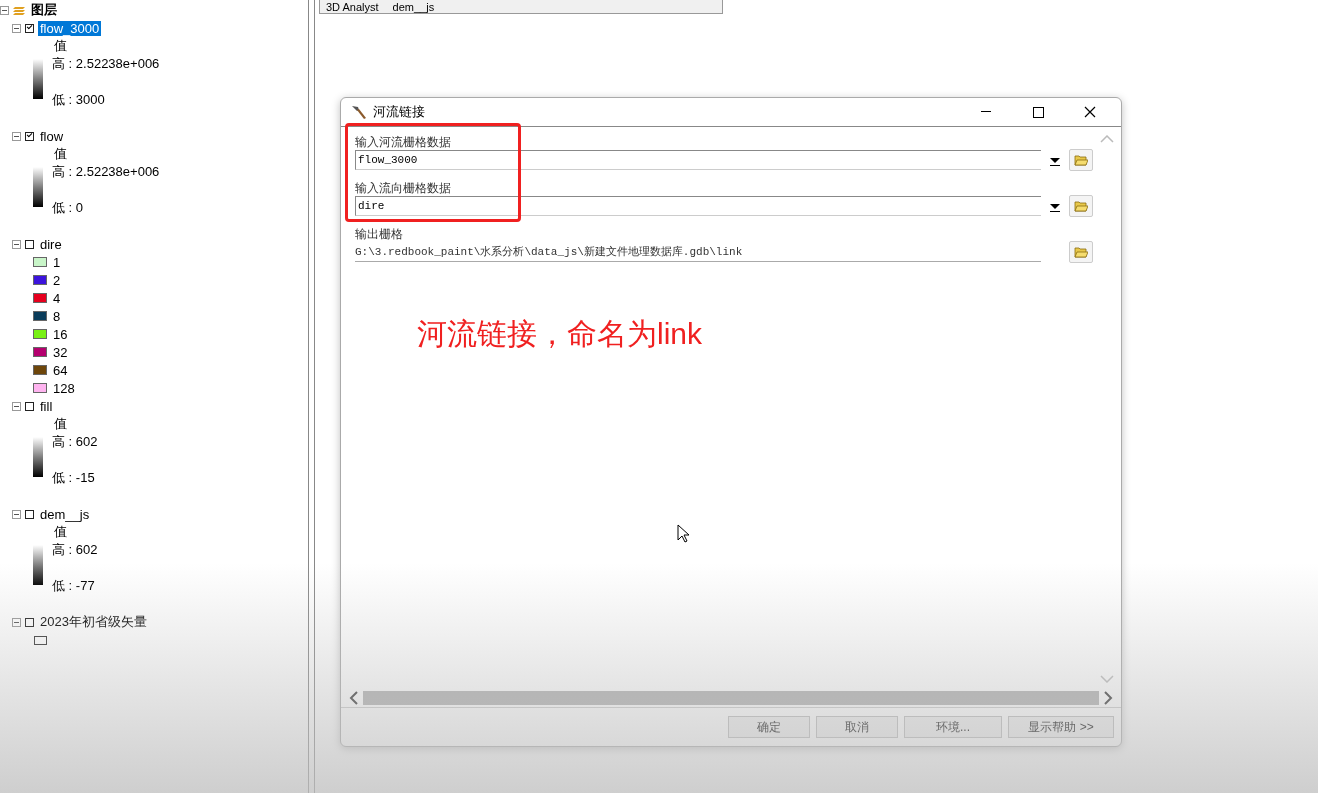 Image resolution: width=1318 pixels, height=793 pixels. I want to click on layers-icon, so click(20, 10).